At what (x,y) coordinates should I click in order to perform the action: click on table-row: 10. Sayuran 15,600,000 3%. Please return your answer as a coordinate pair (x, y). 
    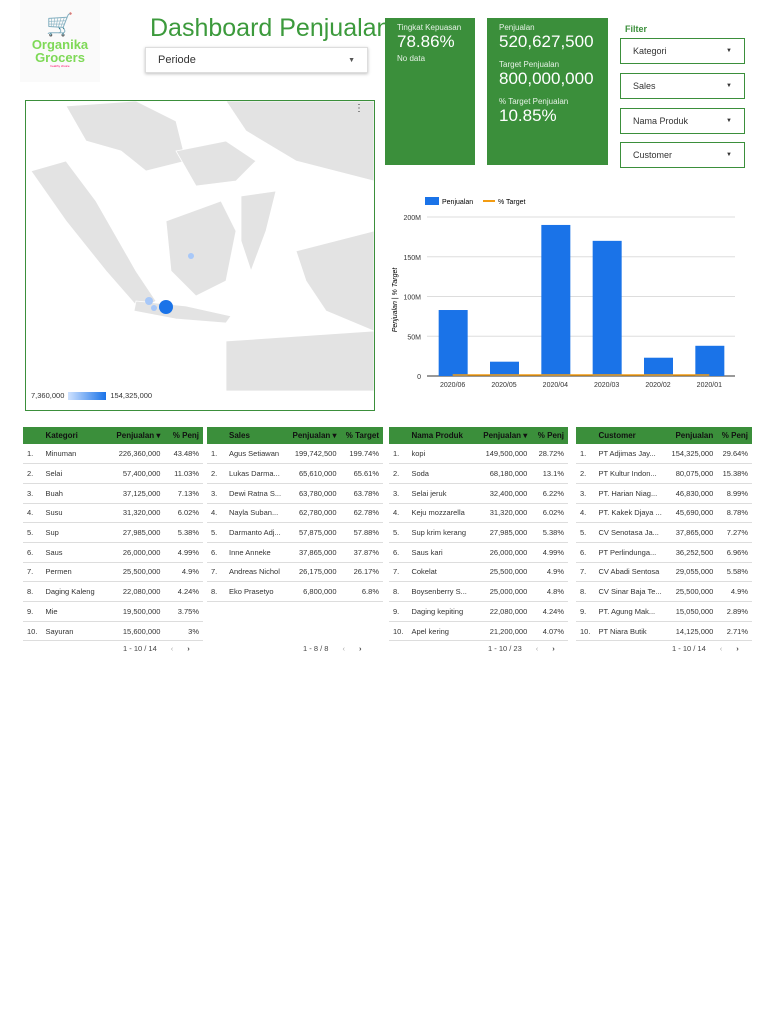
    Looking at the image, I should click on (113, 631).